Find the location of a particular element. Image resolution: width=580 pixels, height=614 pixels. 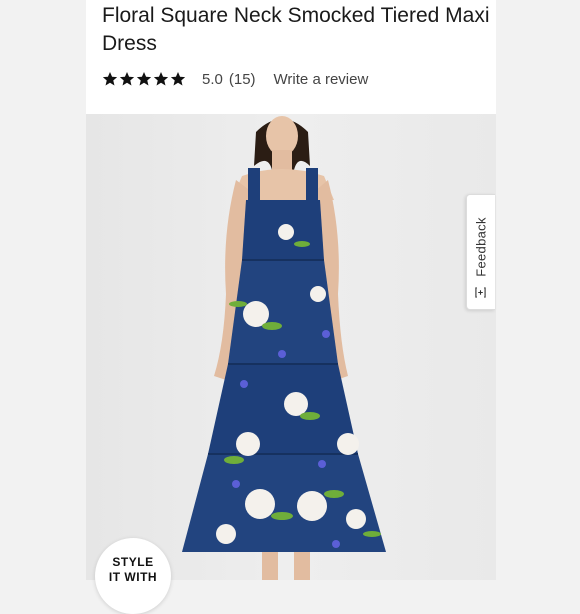

expand-icon is located at coordinates (480, 292).